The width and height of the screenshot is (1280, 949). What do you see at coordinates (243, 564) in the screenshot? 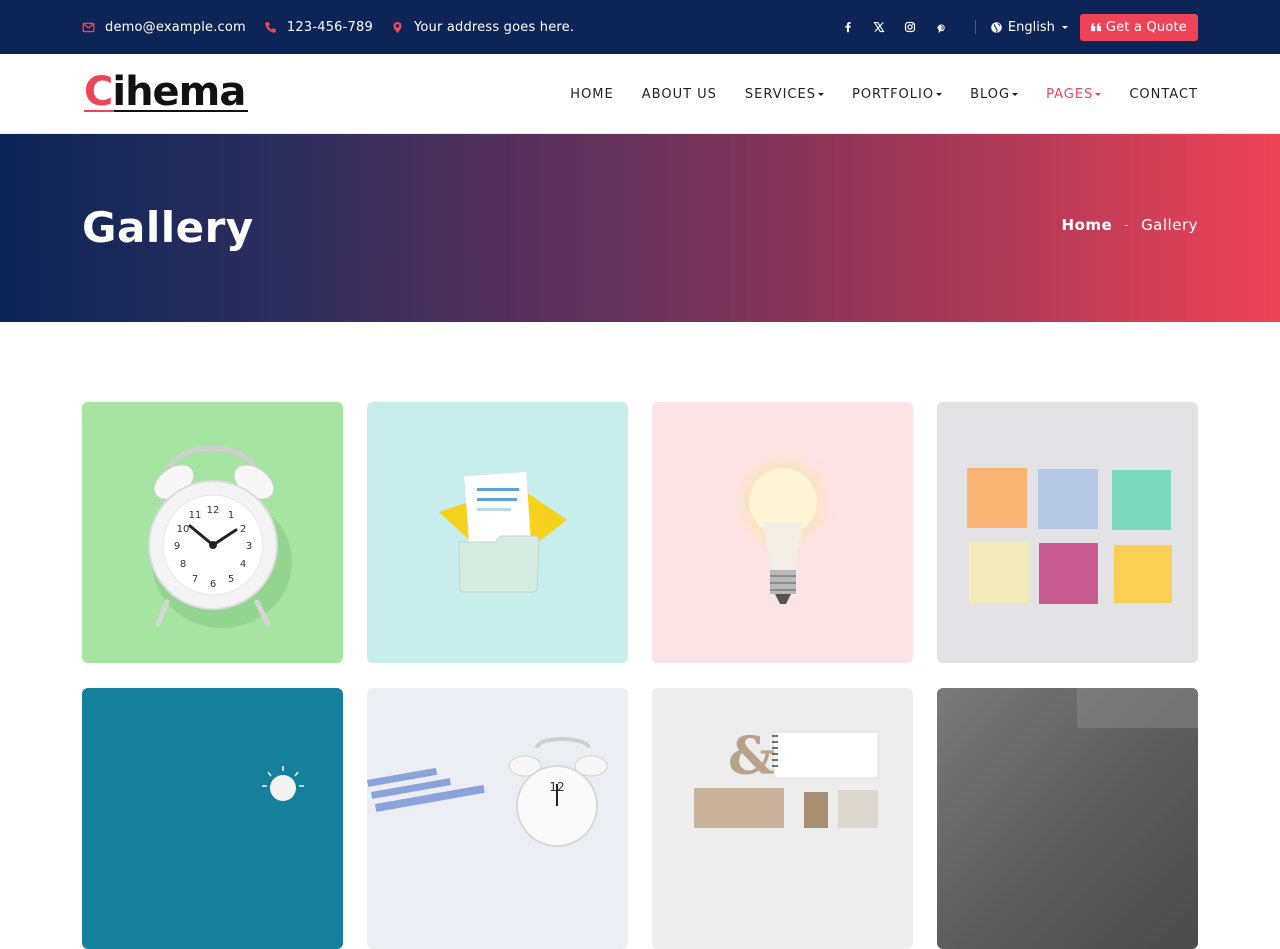
I see `svg-text: 4` at bounding box center [243, 564].